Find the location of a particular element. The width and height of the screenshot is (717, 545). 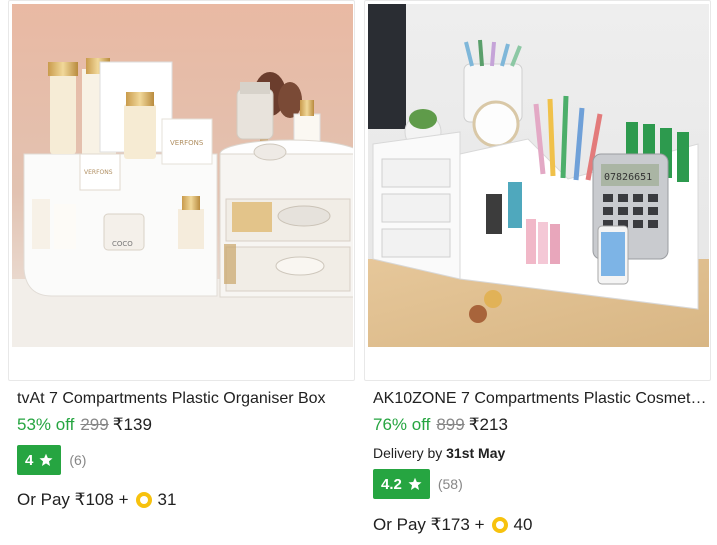

delivery-info: Delivery by 31st May is located at coordinates (540, 453).